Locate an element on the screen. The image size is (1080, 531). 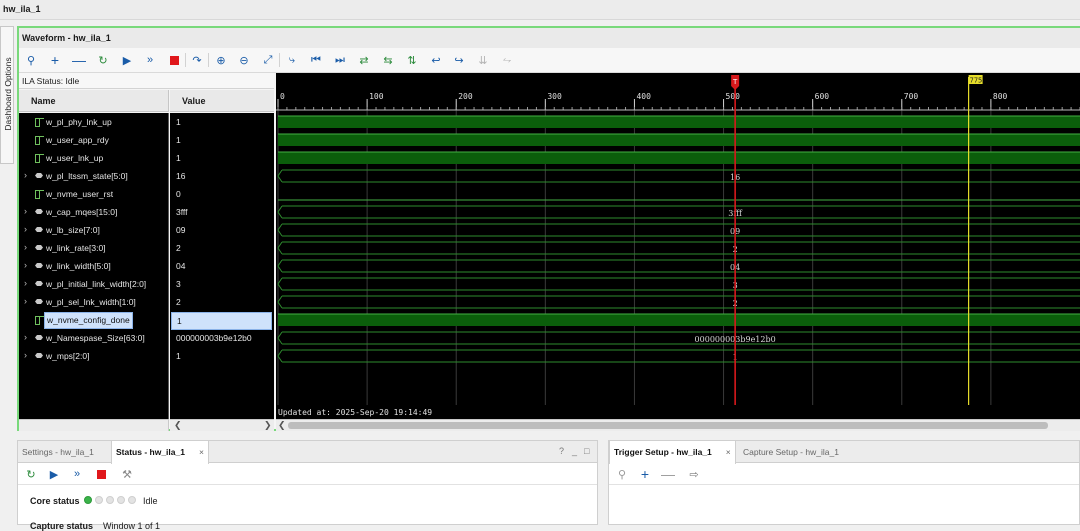
signal-row: › w_Namespase_Size[63:0] is located at coordinates (94, 338).